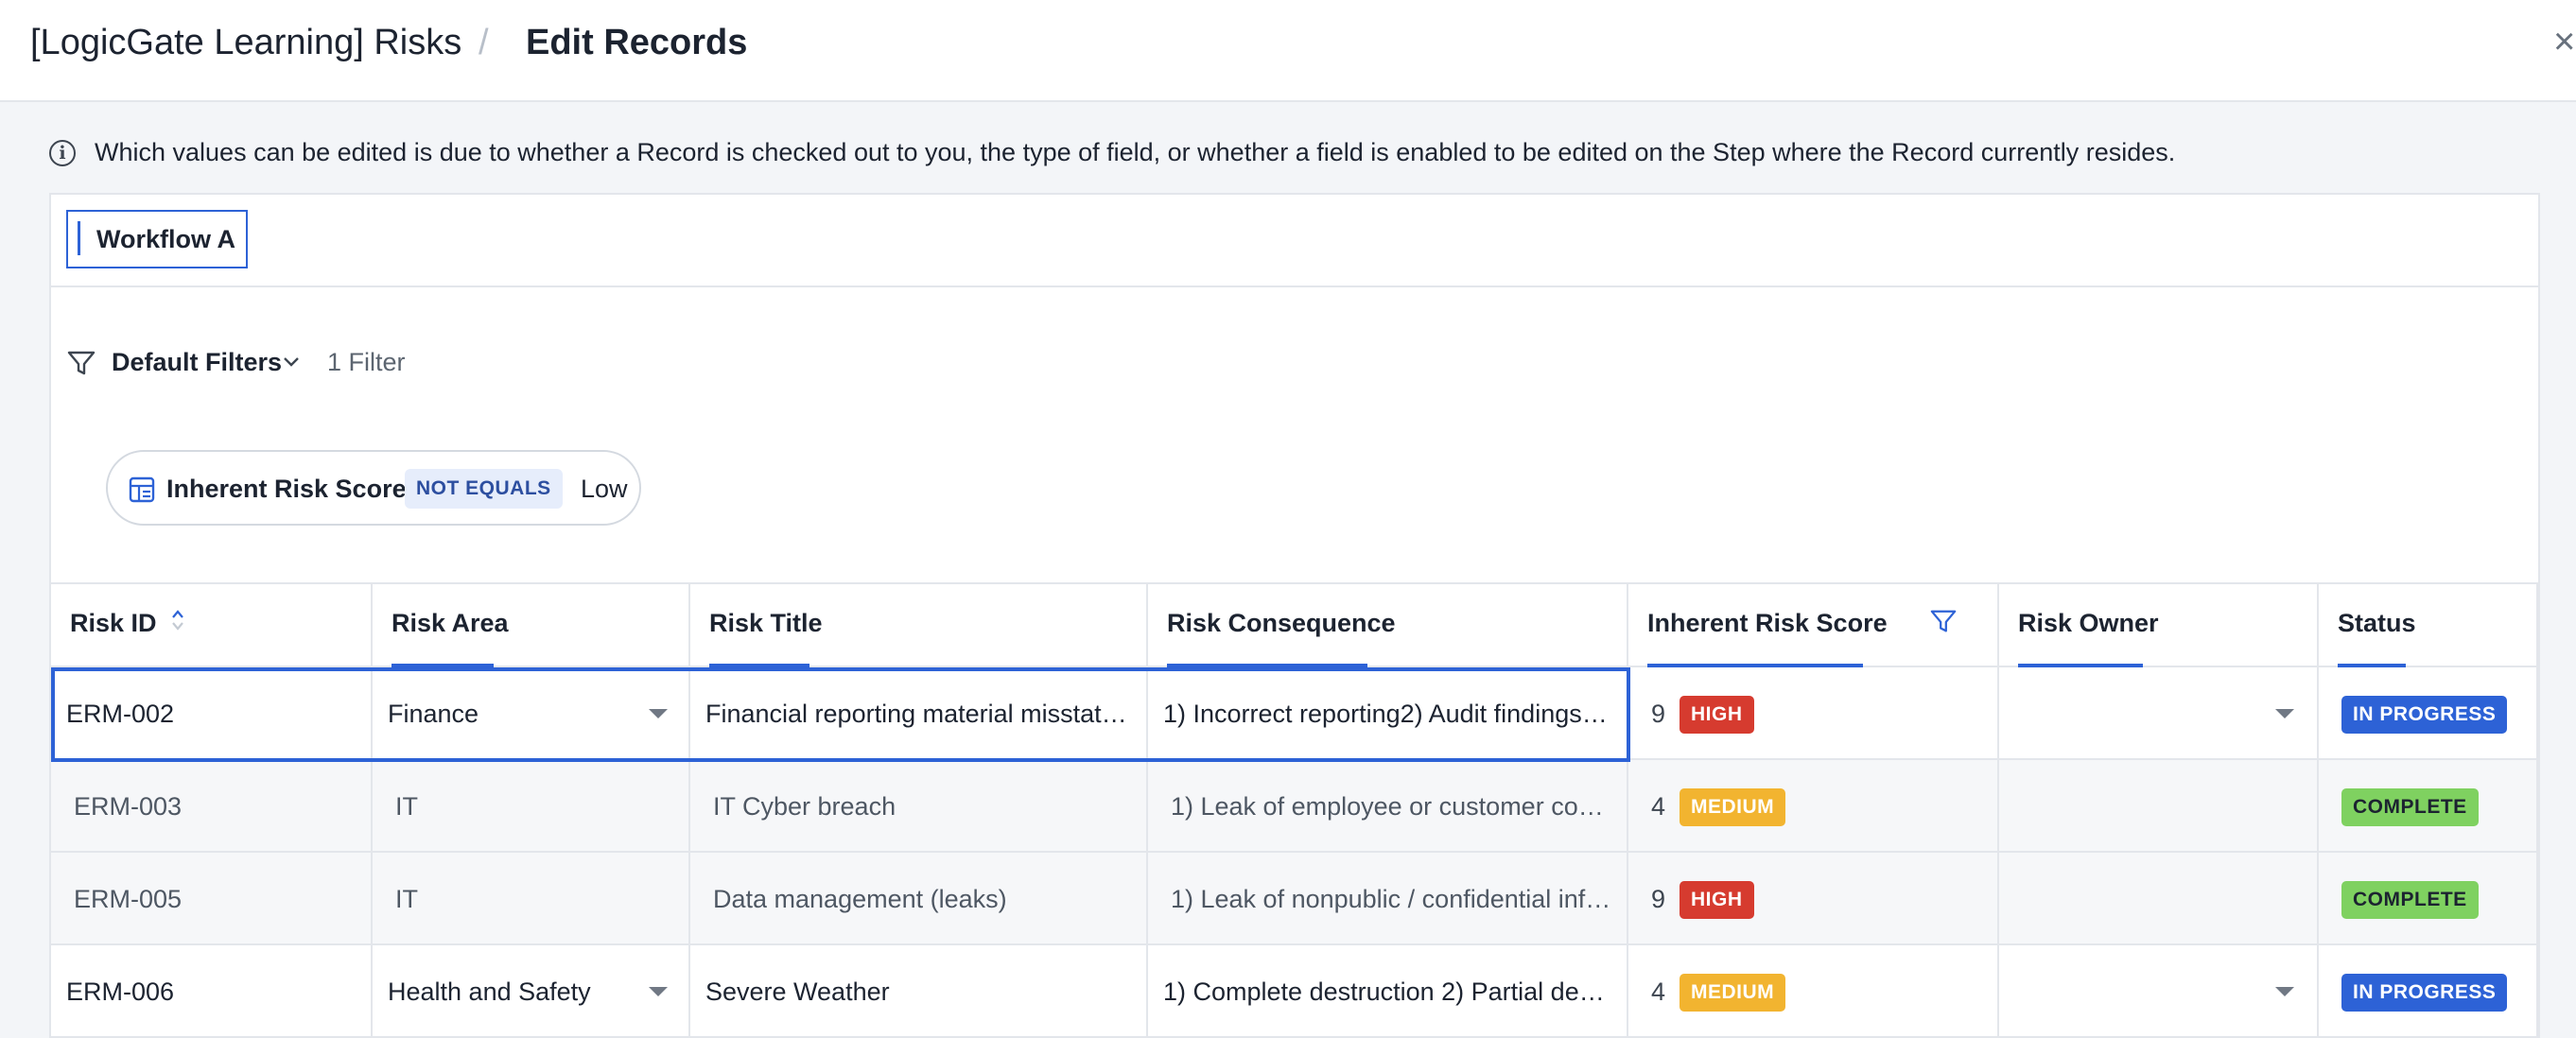 This screenshot has height=1038, width=2576. Describe the element at coordinates (113, 623) in the screenshot. I see `column-header-label: Risk ID` at that location.